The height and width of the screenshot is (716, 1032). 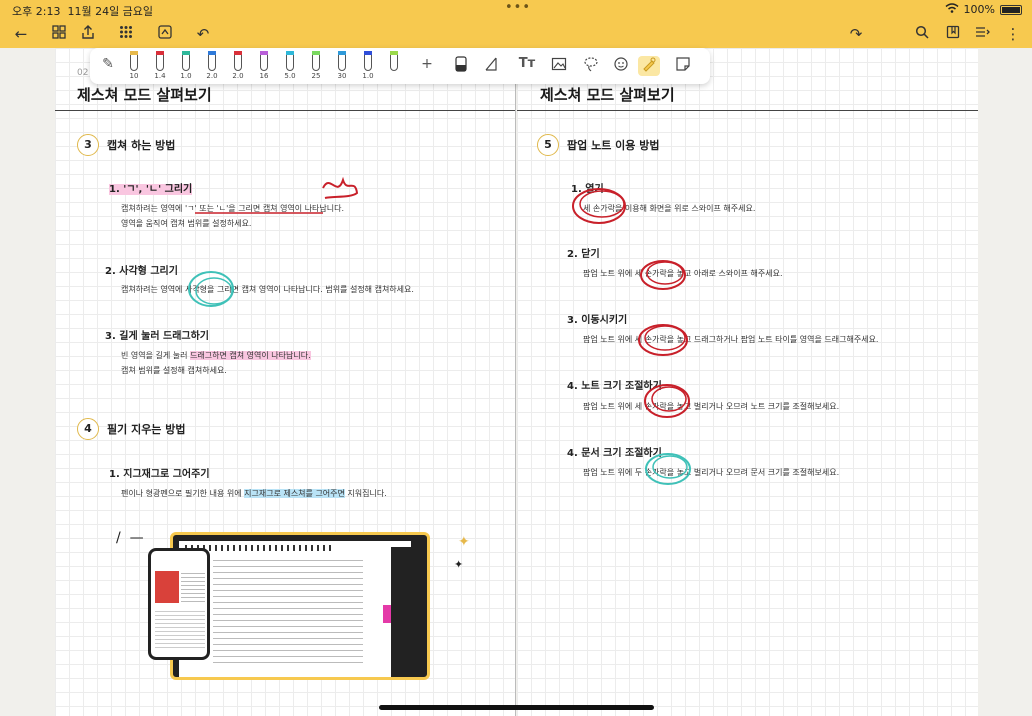 I want to click on text-tool-icon: Tт, so click(x=527, y=66).